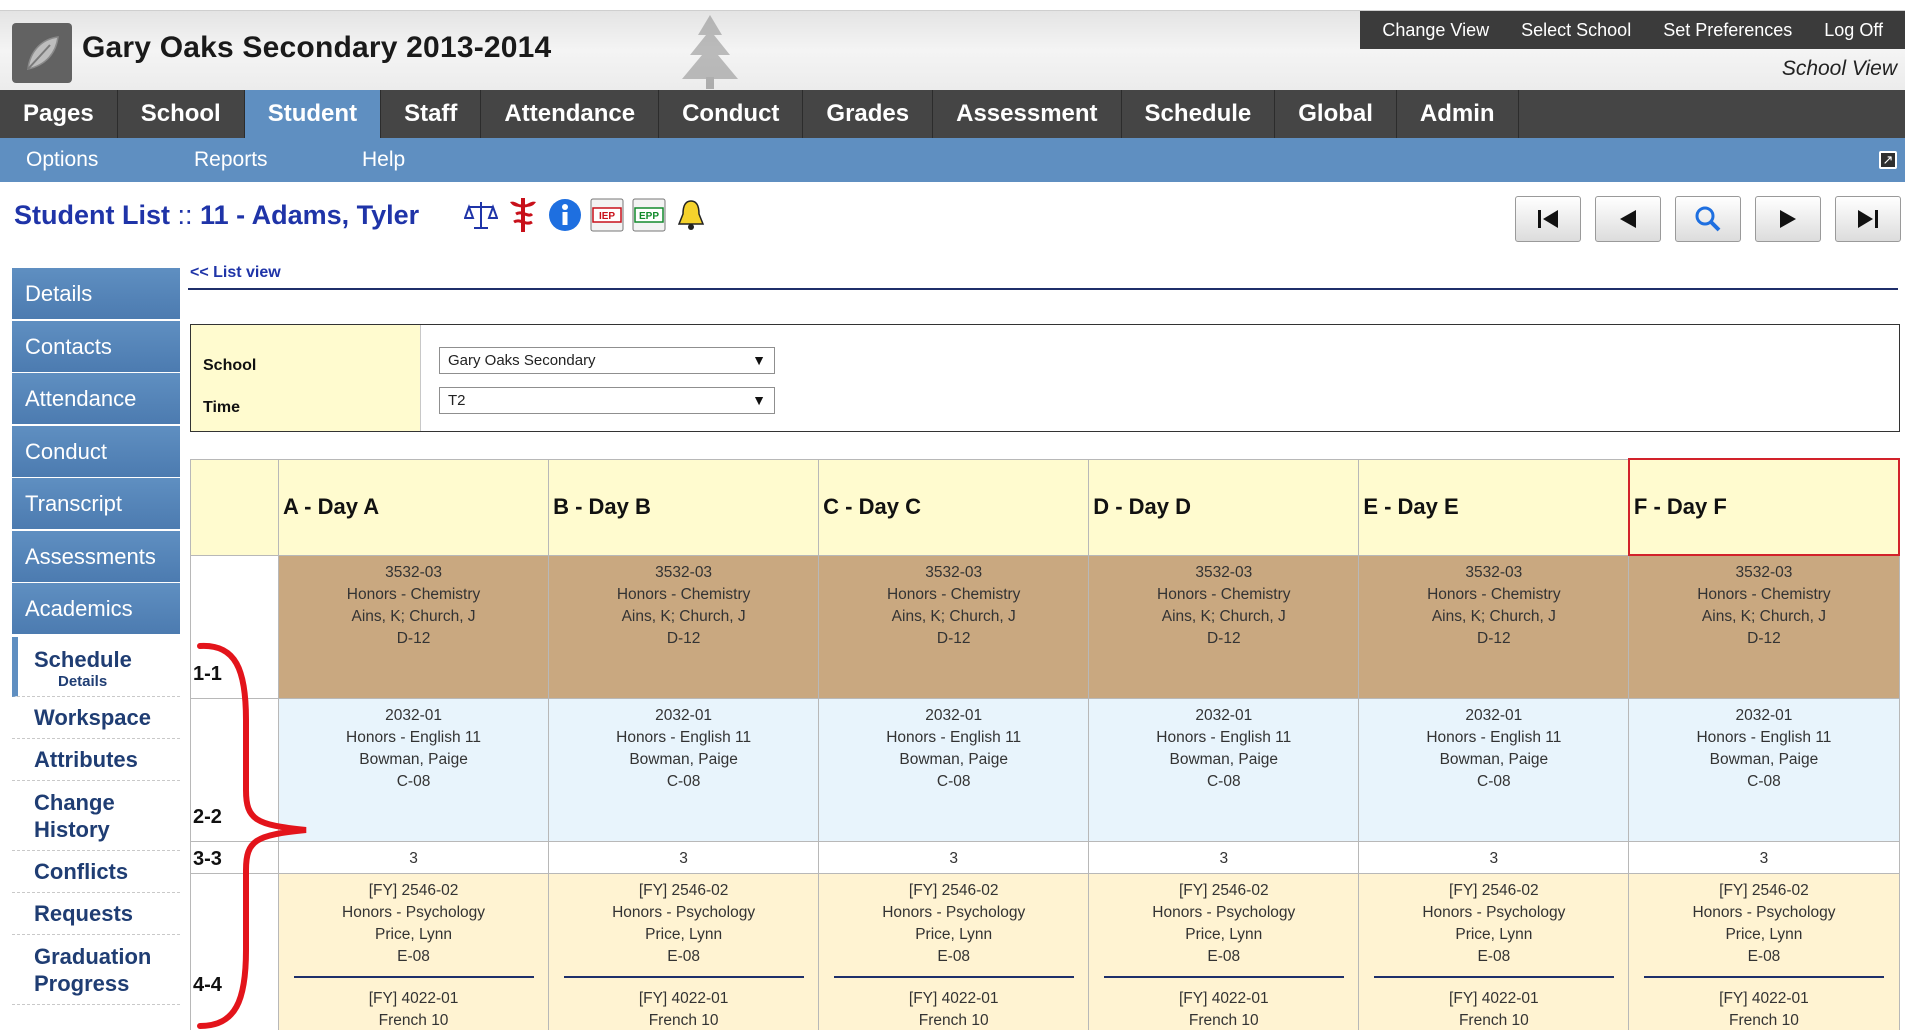 The height and width of the screenshot is (1030, 1905). What do you see at coordinates (954, 507) in the screenshot?
I see `day-header-c: C - Day C` at bounding box center [954, 507].